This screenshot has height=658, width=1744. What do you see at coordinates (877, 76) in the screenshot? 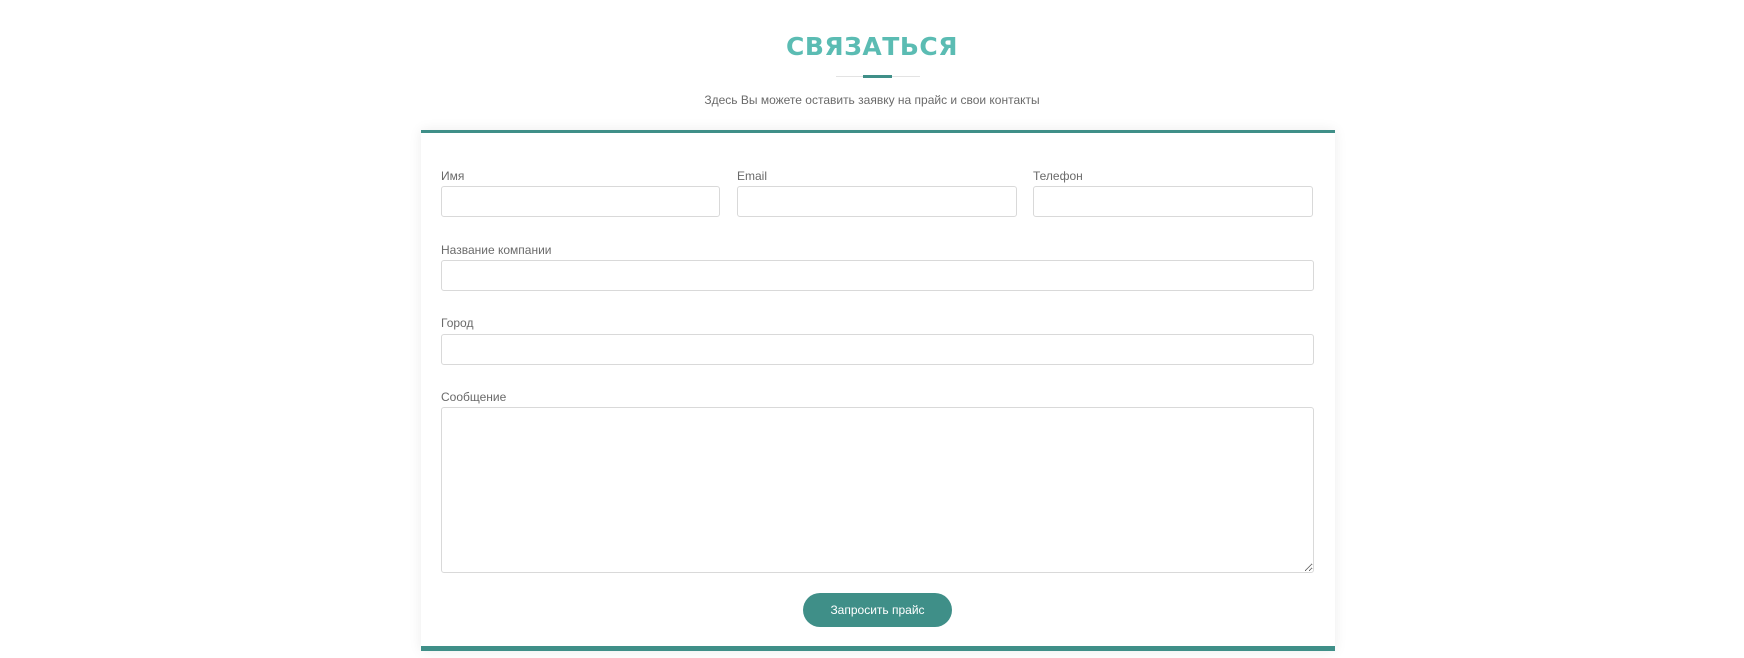
I see `title-divider-accent` at bounding box center [877, 76].